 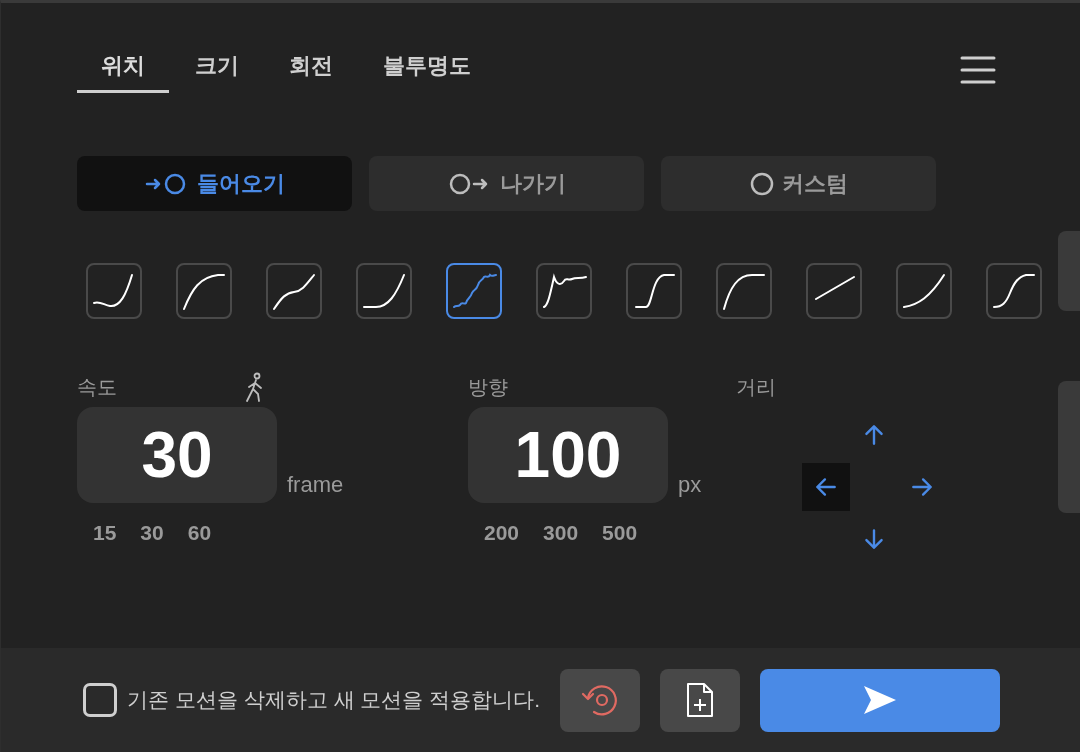 I want to click on new-file-button, so click(x=700, y=700).